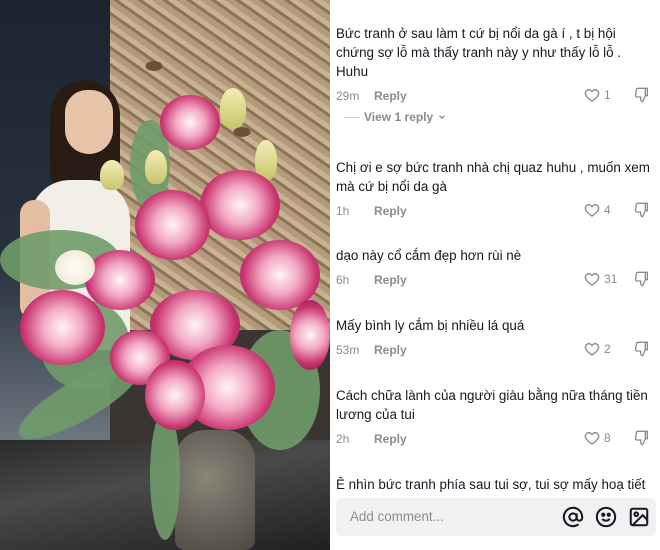  I want to click on comment-meta: 2h Reply 8, so click(495, 440).